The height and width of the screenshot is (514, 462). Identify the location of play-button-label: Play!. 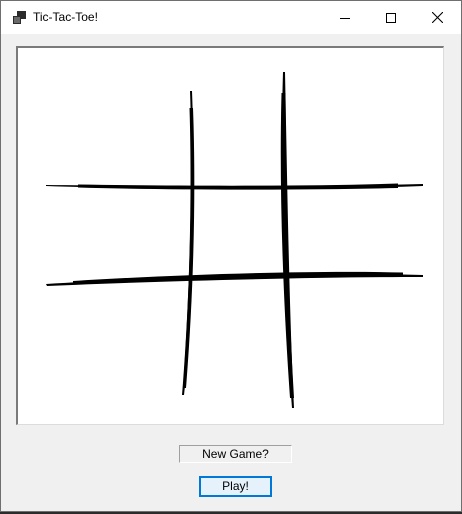
(235, 486).